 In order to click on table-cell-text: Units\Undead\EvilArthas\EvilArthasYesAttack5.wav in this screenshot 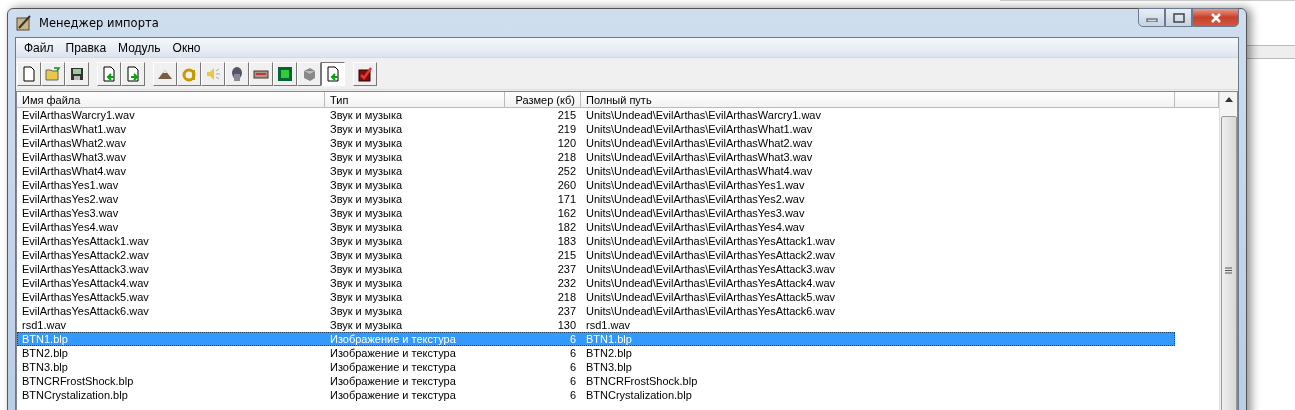, I will do `click(711, 297)`.